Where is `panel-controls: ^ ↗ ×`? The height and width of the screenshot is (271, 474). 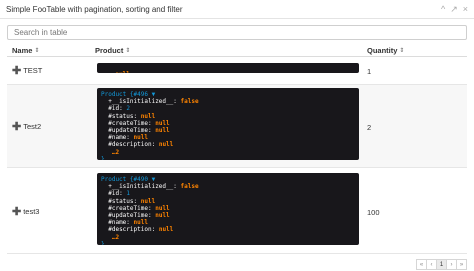
panel-controls: ^ ↗ × is located at coordinates (454, 9).